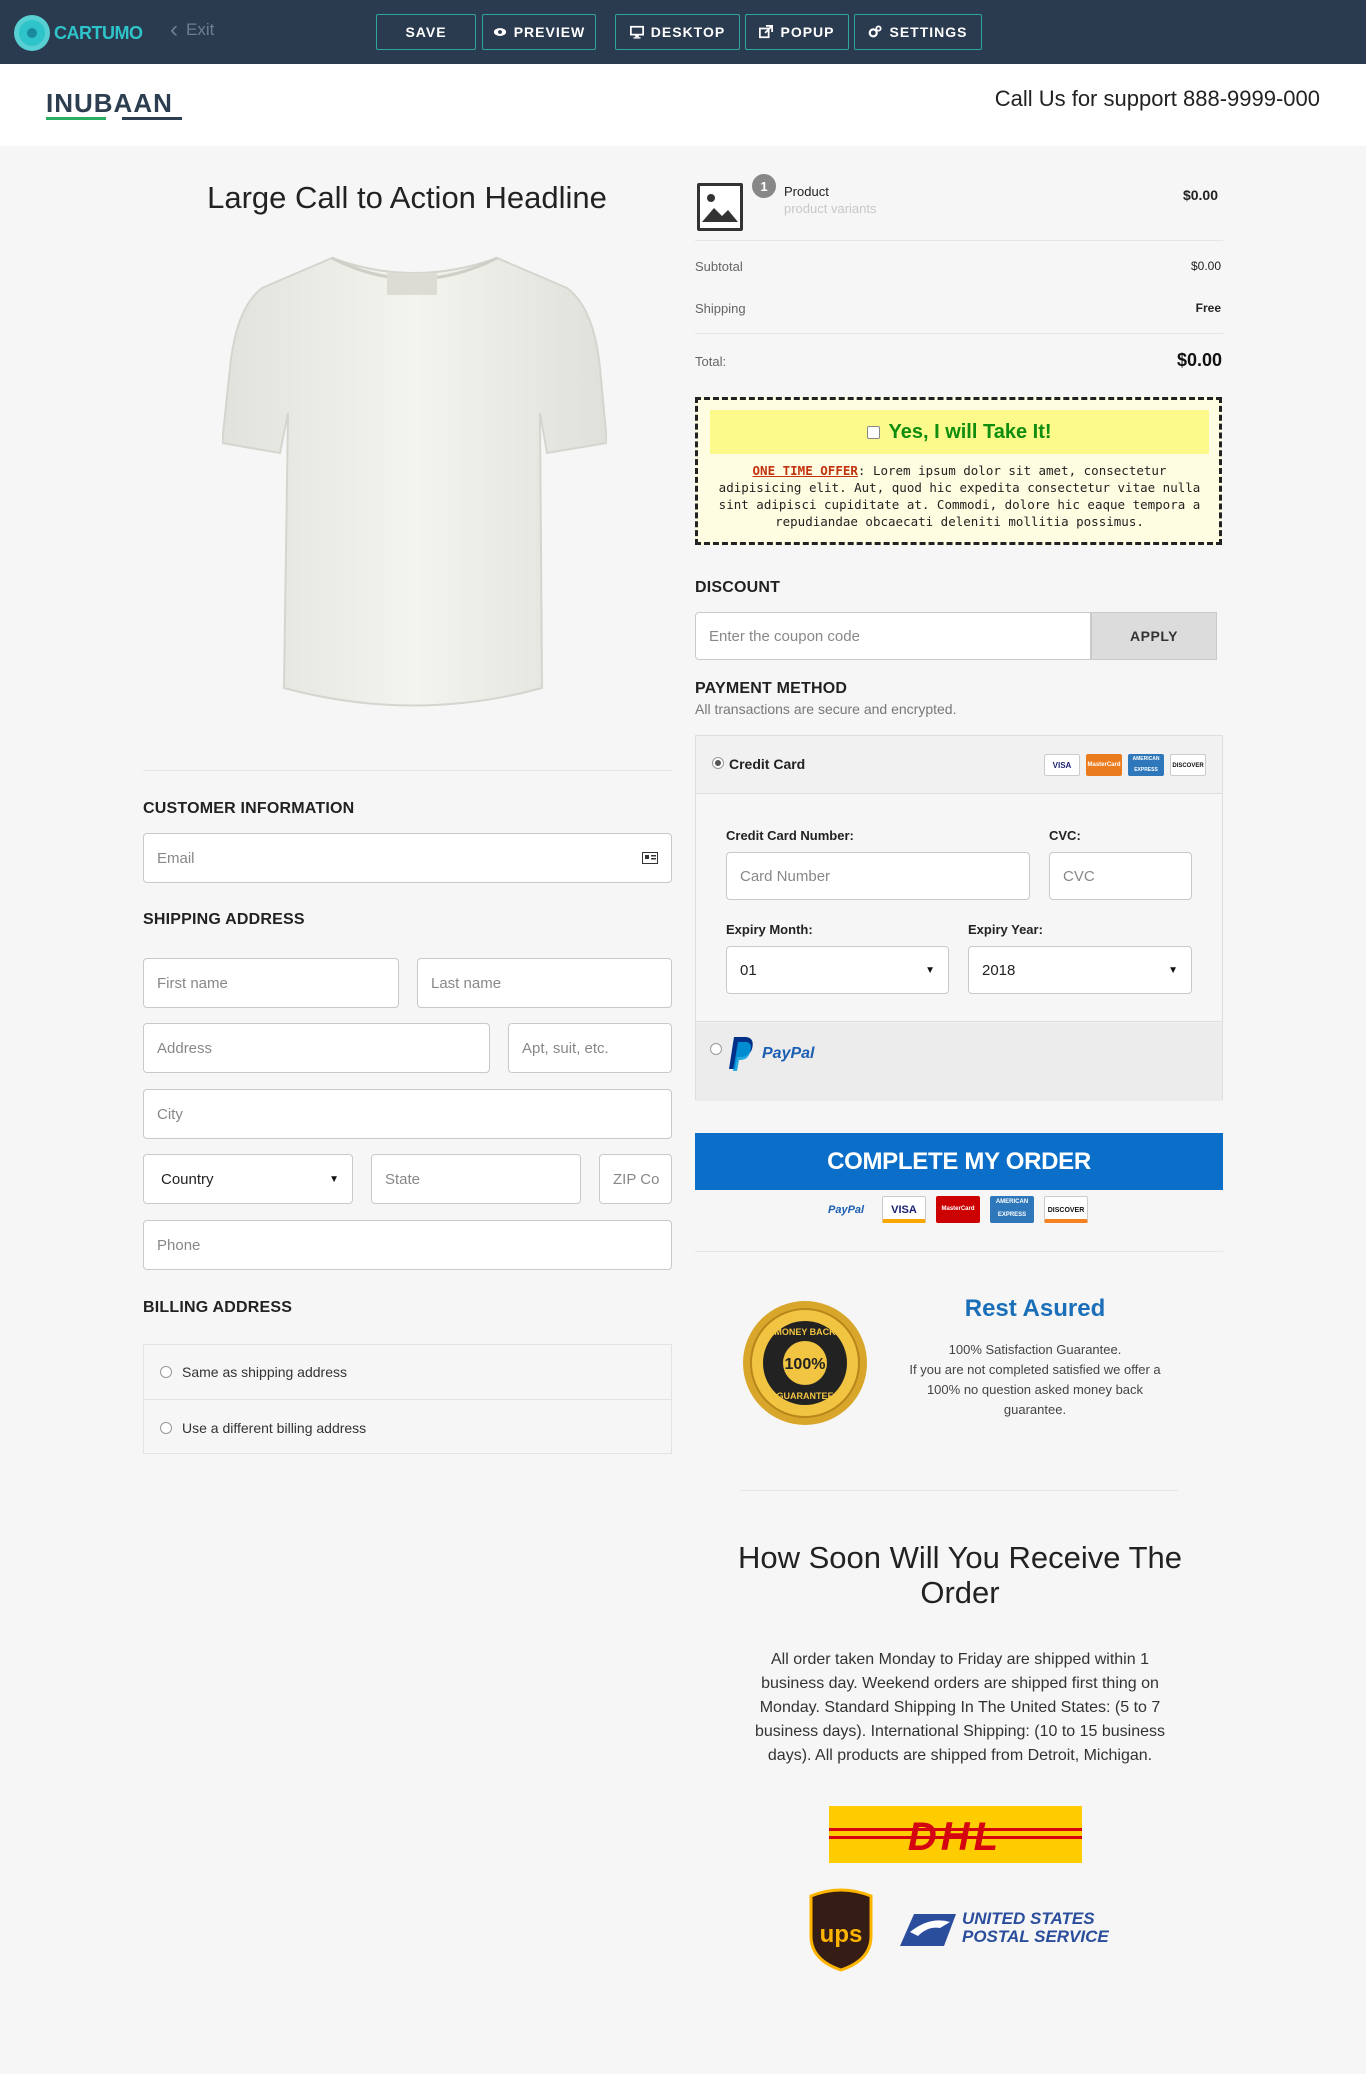 This screenshot has width=1366, height=2074. I want to click on cvc-field: CVC, so click(1120, 876).